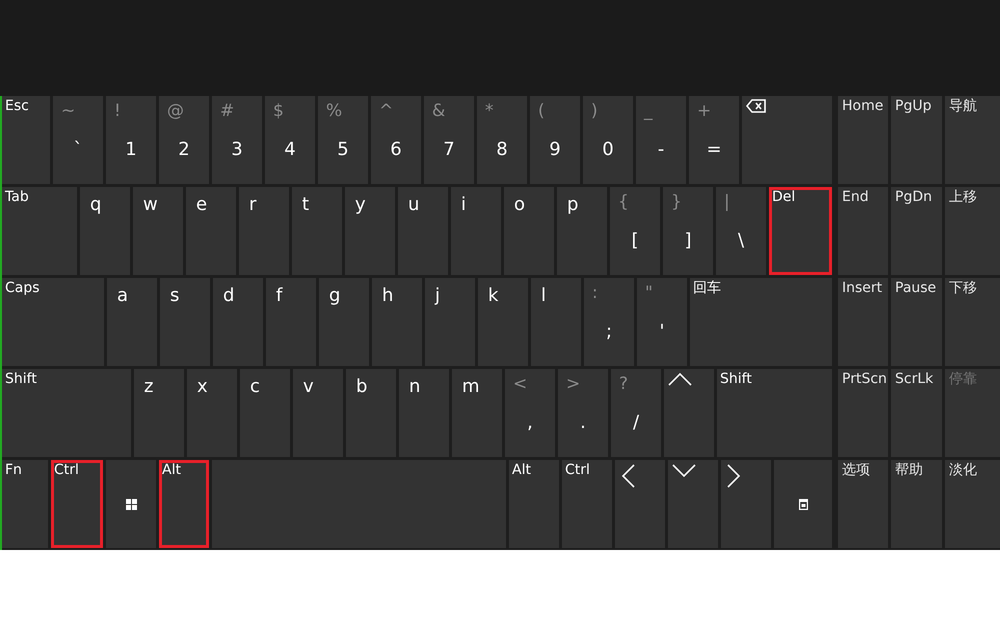 This screenshot has height=636, width=1000. Describe the element at coordinates (863, 322) in the screenshot. I see `key: Insert` at that location.